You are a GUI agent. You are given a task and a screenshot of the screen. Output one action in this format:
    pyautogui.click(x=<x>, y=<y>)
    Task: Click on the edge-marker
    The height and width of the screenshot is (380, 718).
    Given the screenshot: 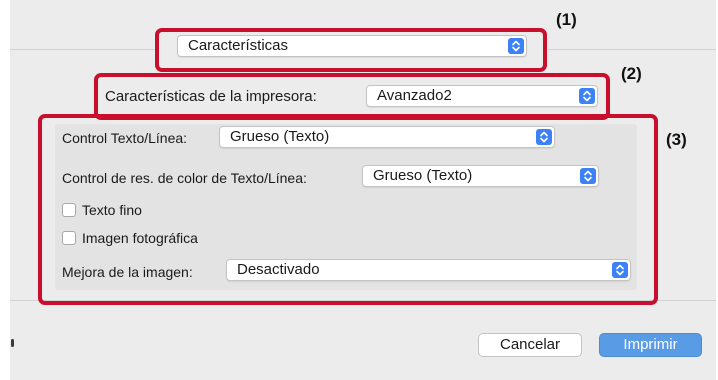 What is the action you would take?
    pyautogui.click(x=12, y=343)
    